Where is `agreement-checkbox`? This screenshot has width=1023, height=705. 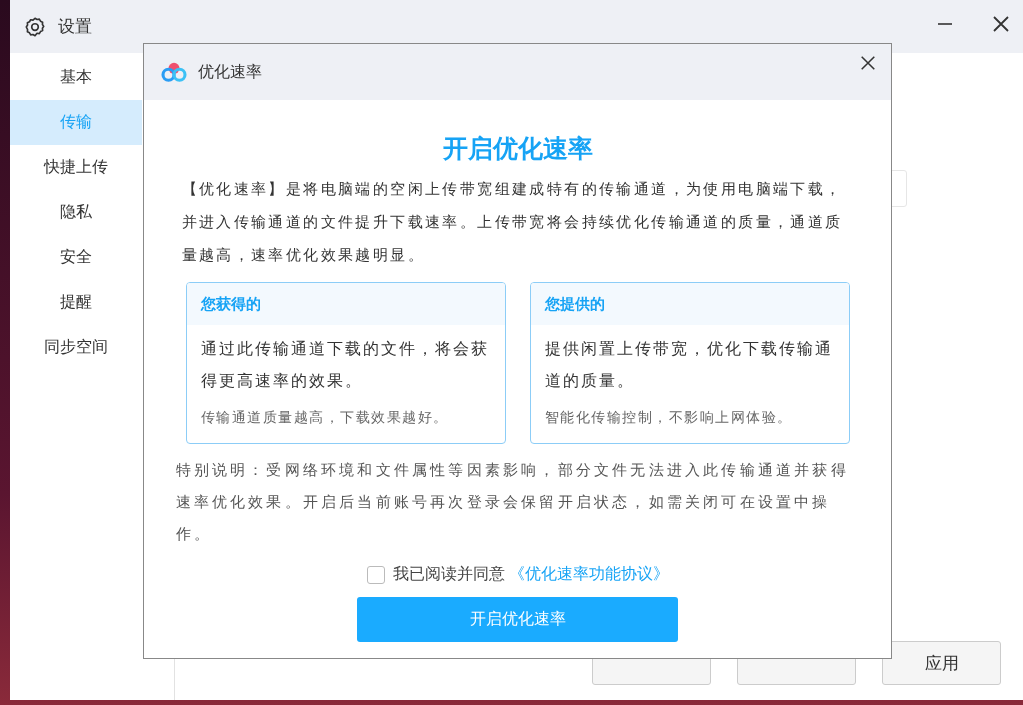
agreement-checkbox is located at coordinates (375, 574).